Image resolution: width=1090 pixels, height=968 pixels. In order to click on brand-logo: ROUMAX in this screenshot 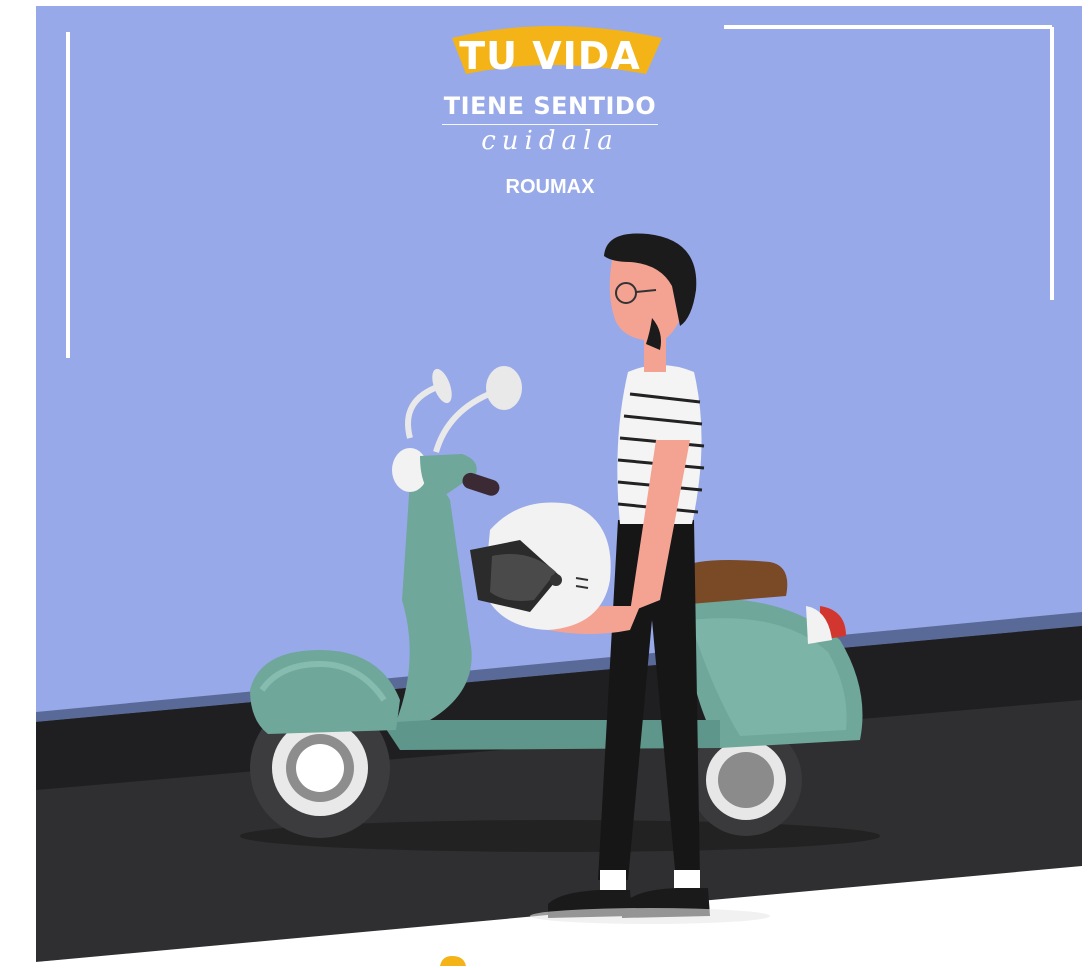, I will do `click(550, 187)`.